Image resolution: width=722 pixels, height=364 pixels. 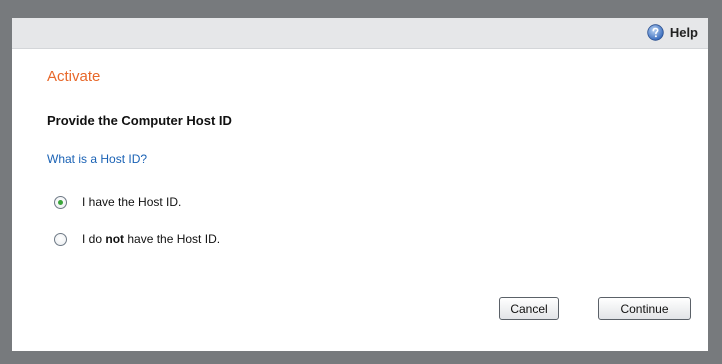 What do you see at coordinates (172, 239) in the screenshot?
I see `option-no-host-id-suffix: have the Host ID.` at bounding box center [172, 239].